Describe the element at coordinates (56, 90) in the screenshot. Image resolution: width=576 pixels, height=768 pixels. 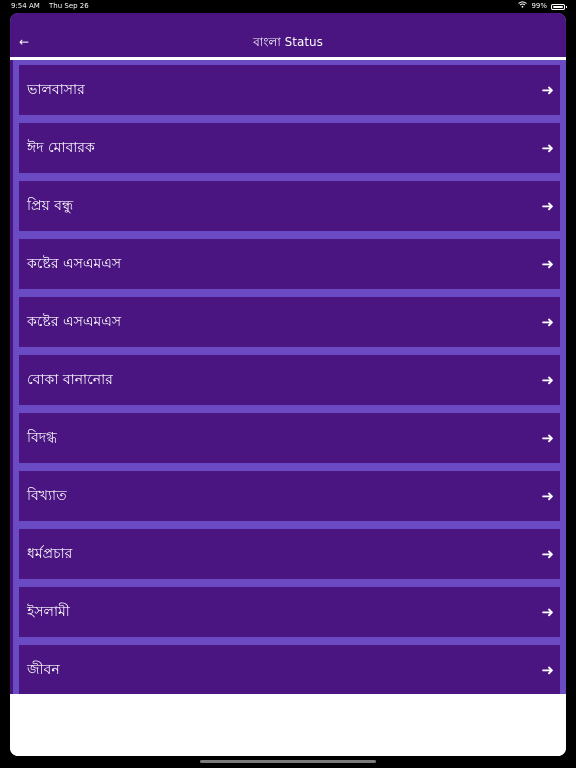
I see `list-item-label: ভালবাসার` at that location.